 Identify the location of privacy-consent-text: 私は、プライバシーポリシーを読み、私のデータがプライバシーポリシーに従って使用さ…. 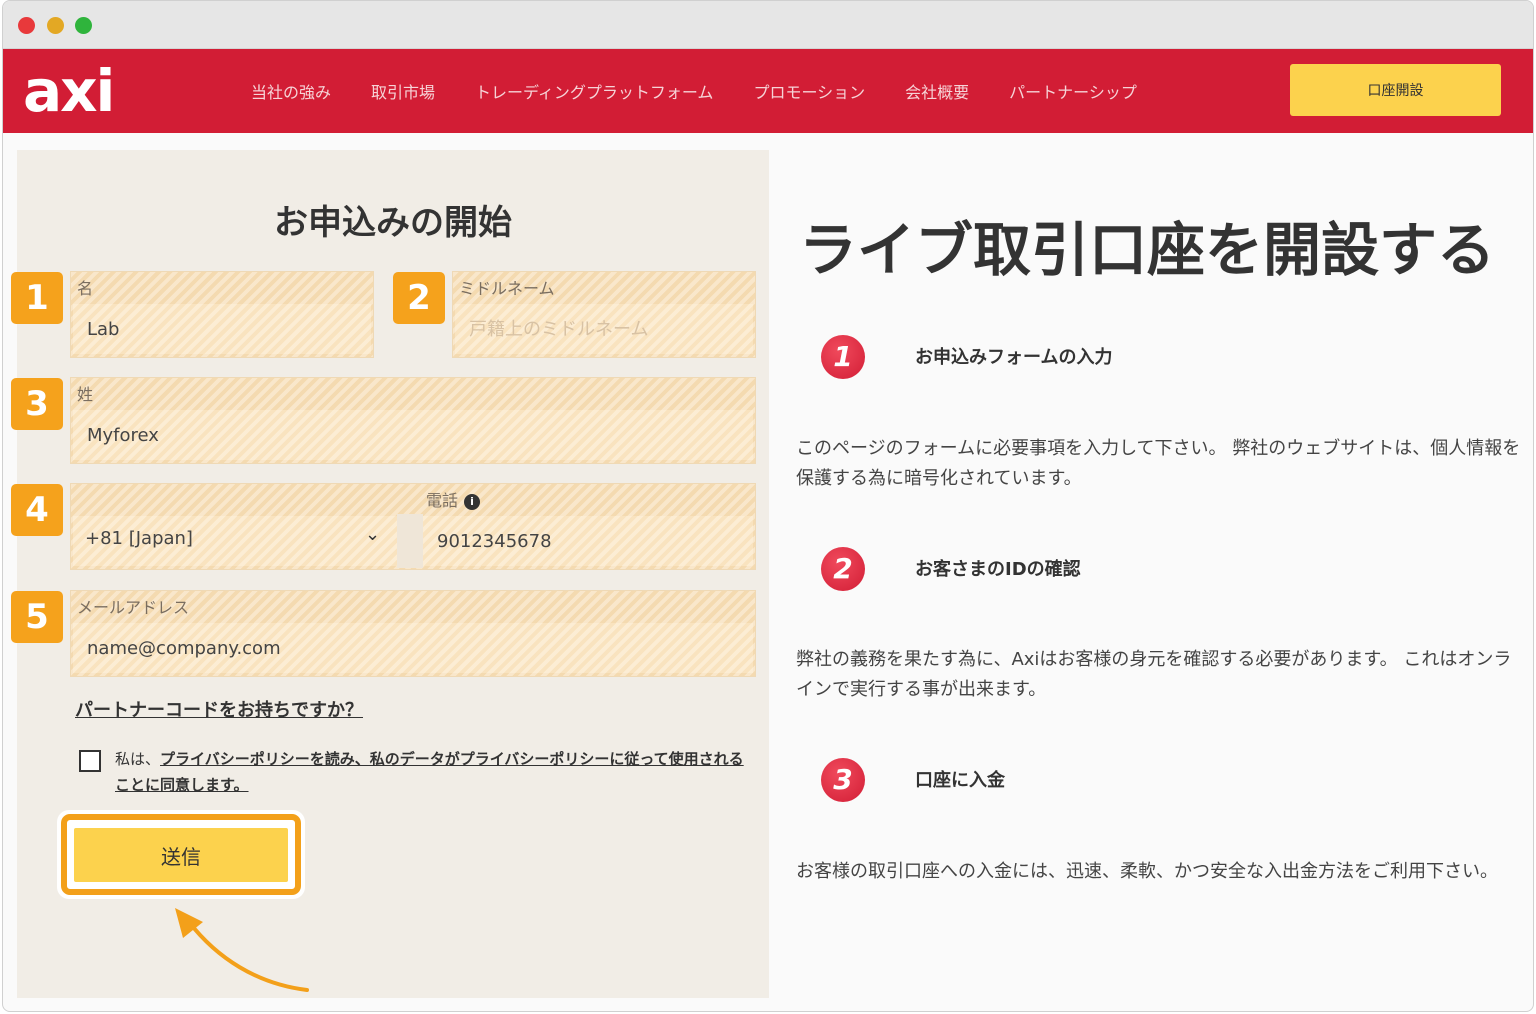
(435, 772).